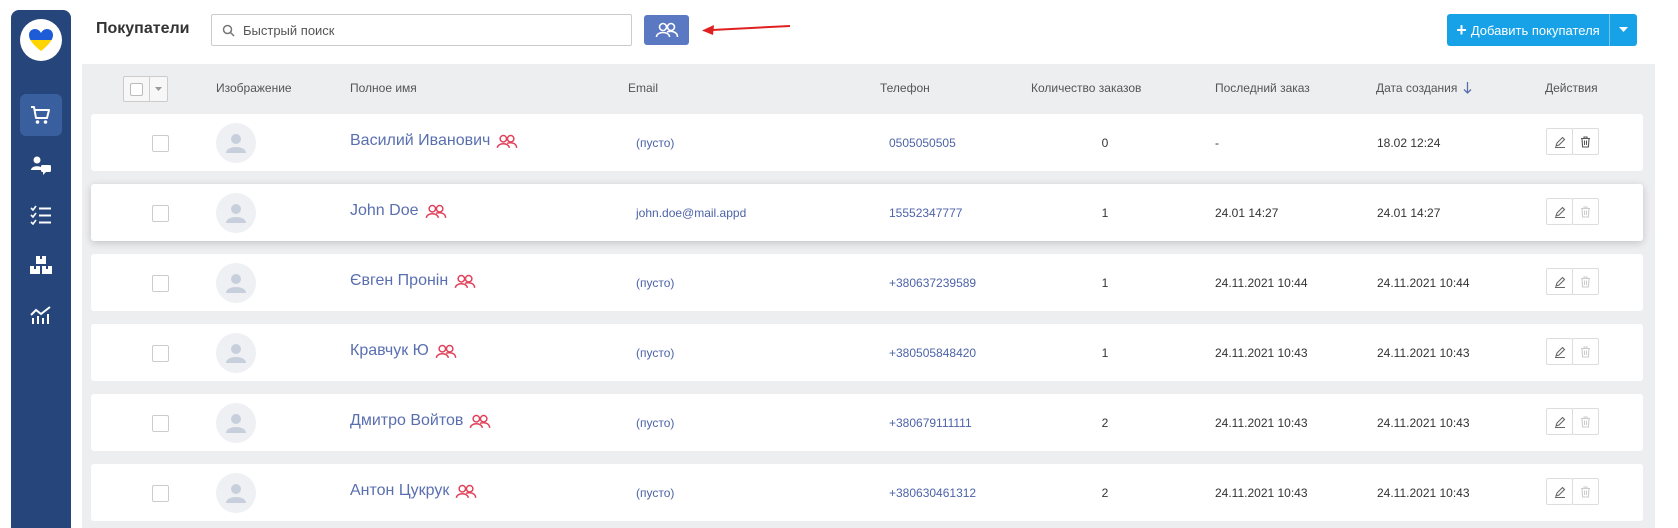 The height and width of the screenshot is (528, 1678). I want to click on customer-name: John Doe, so click(384, 210).